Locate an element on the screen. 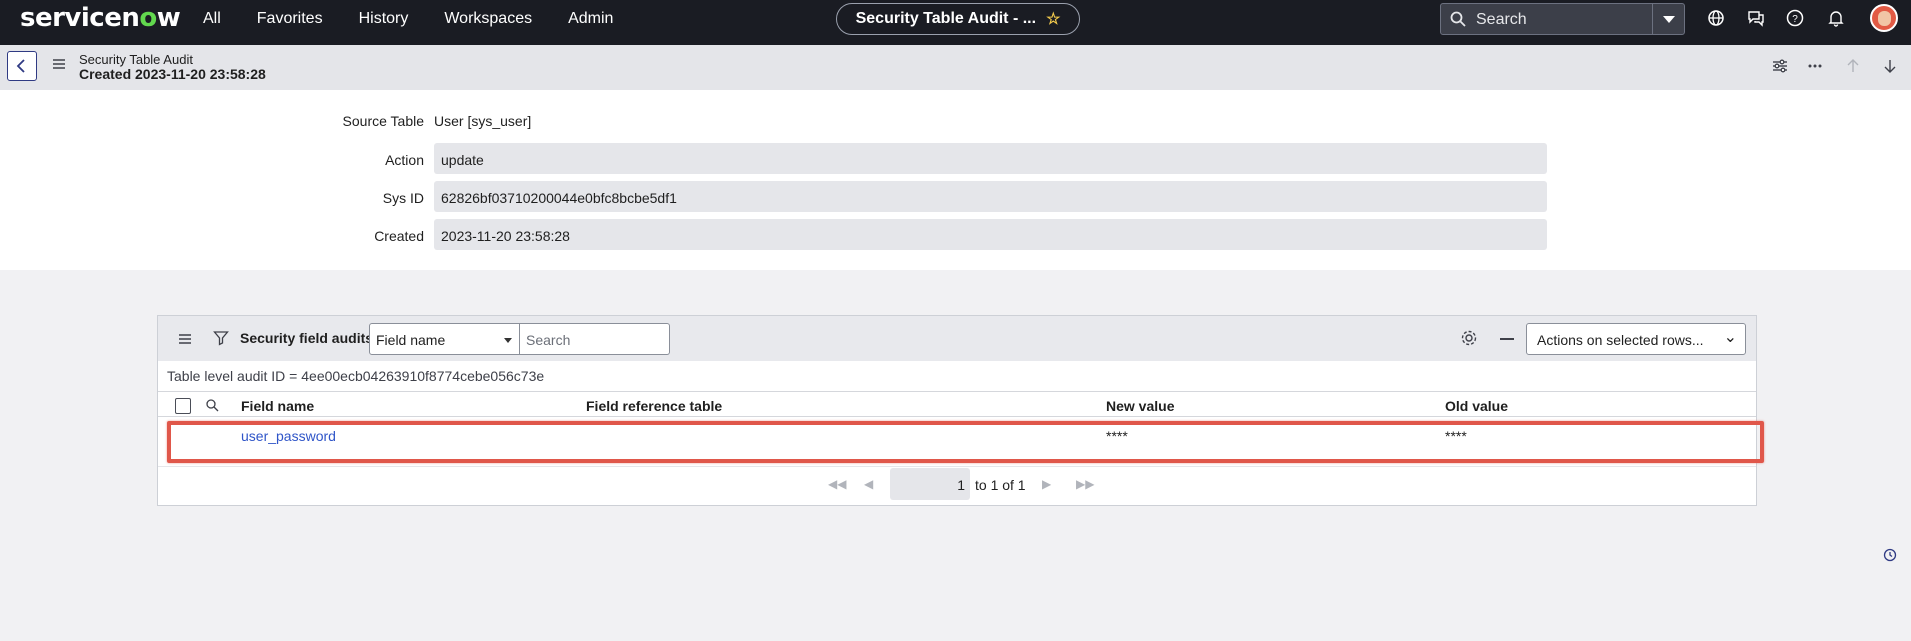 This screenshot has width=1911, height=641. logo-o: o is located at coordinates (148, 18).